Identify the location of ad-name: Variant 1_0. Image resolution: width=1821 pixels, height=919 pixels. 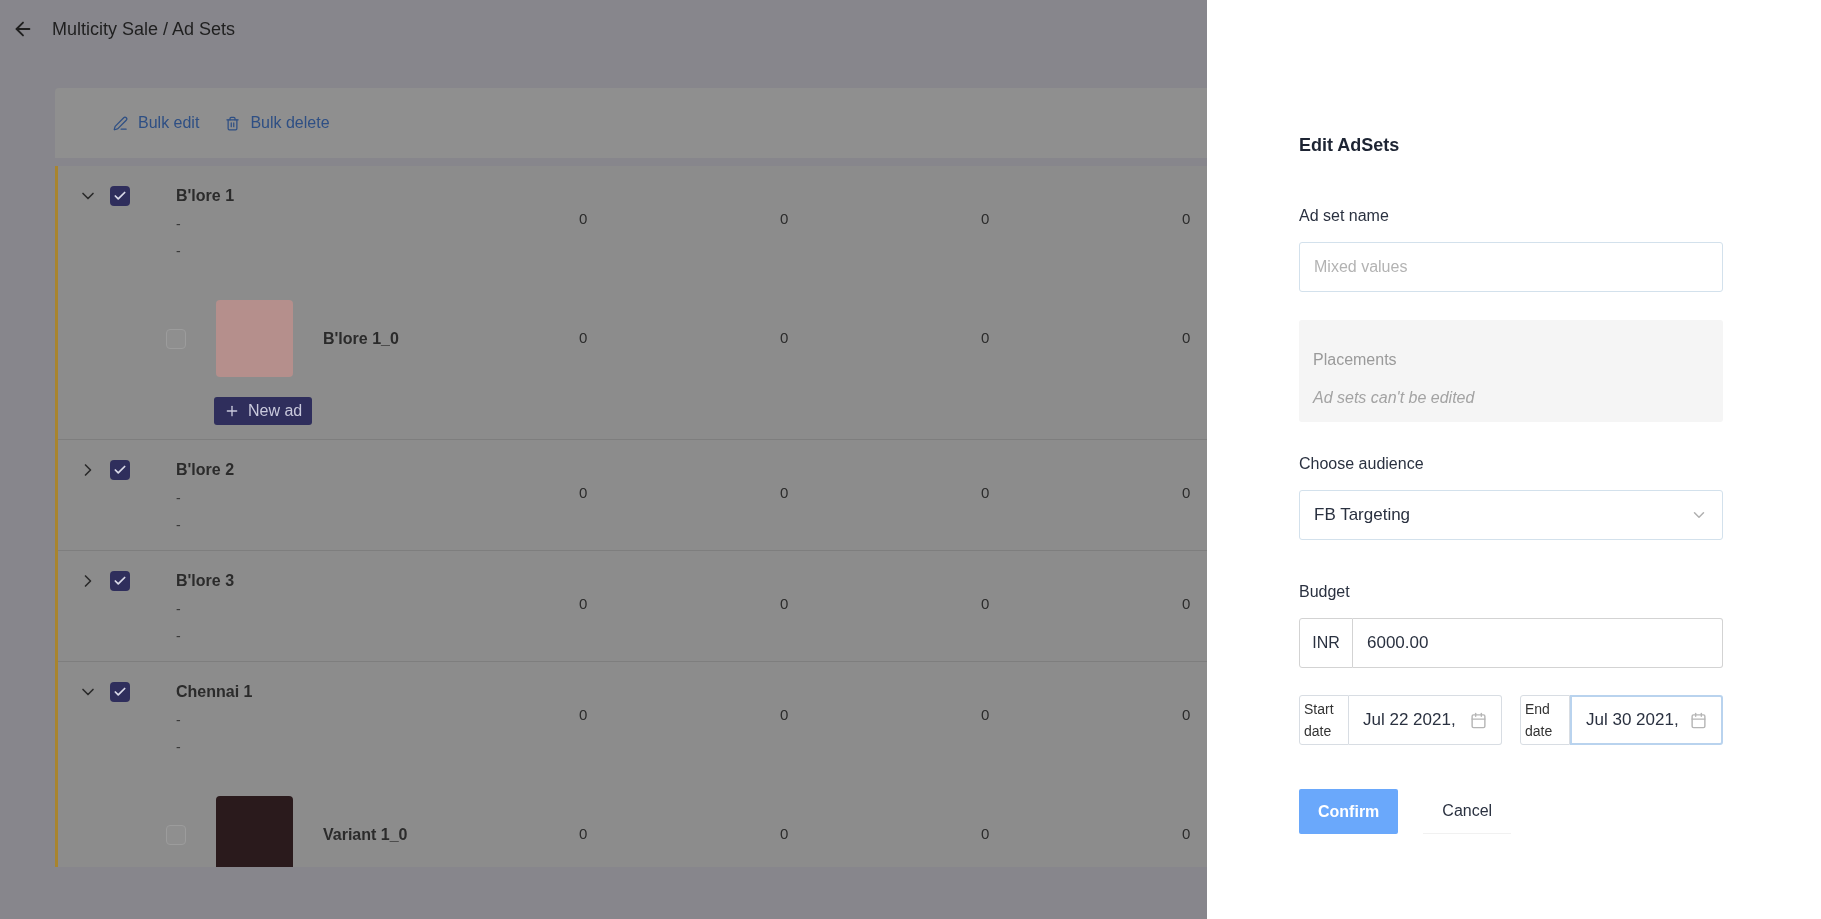
(365, 834).